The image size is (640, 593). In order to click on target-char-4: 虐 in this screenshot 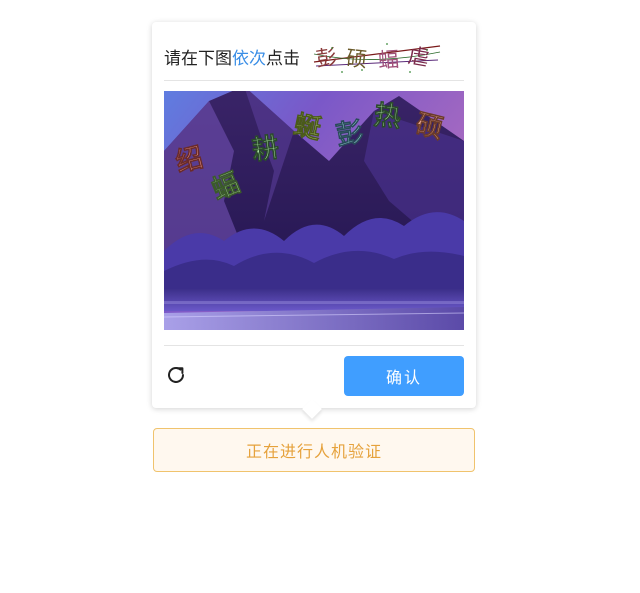, I will do `click(418, 56)`.